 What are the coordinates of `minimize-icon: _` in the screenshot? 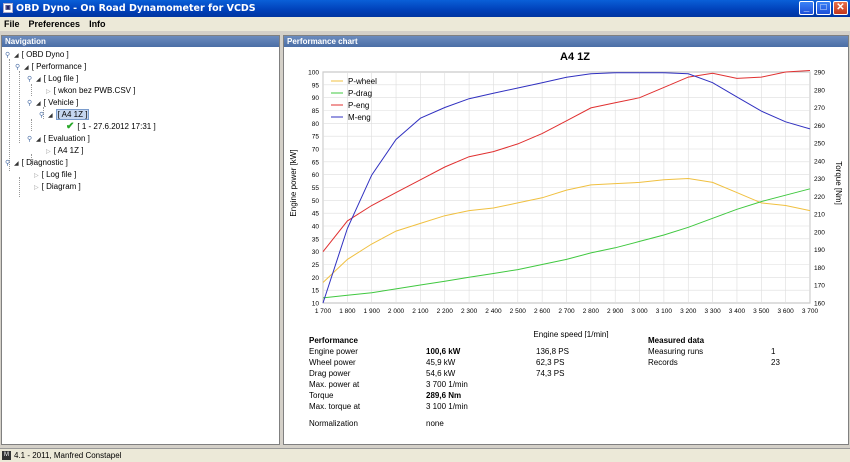 It's located at (806, 8).